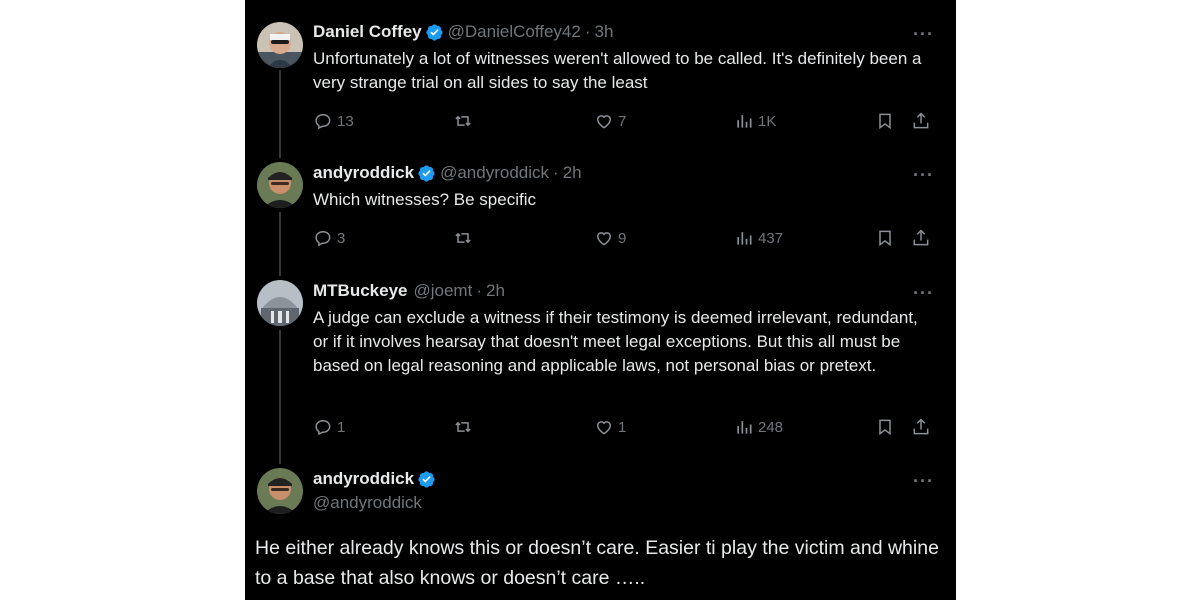 This screenshot has width=1200, height=600. I want to click on reply-button: 13, so click(333, 121).